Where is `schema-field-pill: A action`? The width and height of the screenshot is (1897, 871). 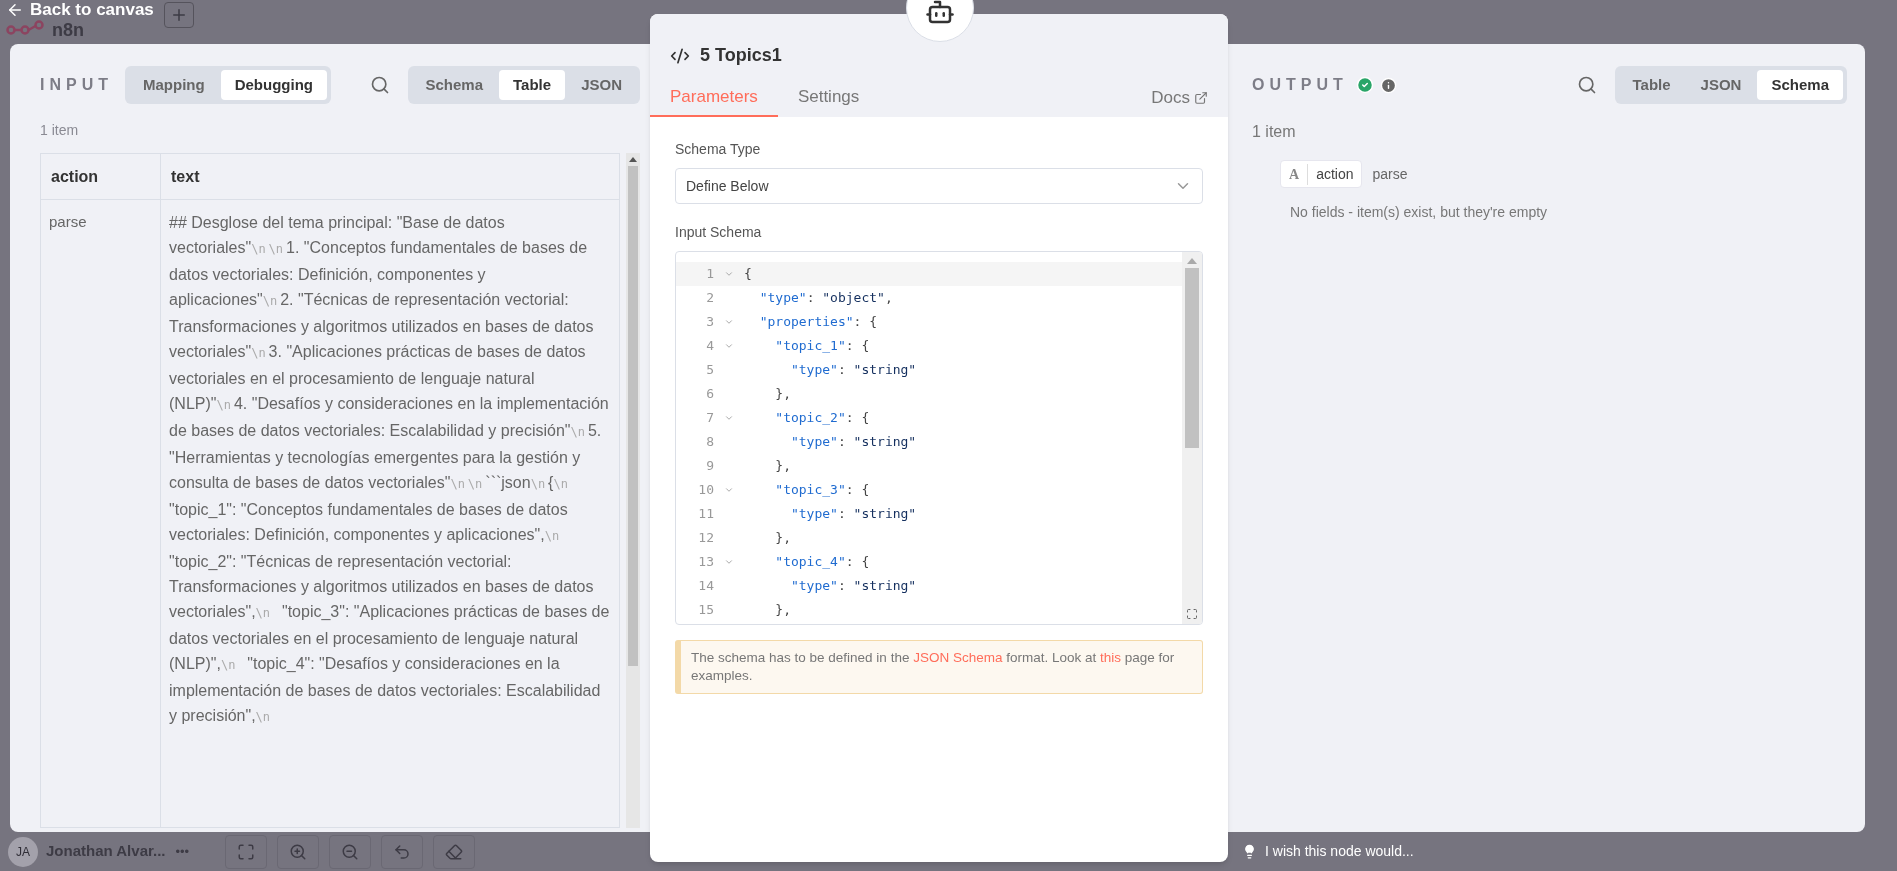
schema-field-pill: A action is located at coordinates (1321, 174).